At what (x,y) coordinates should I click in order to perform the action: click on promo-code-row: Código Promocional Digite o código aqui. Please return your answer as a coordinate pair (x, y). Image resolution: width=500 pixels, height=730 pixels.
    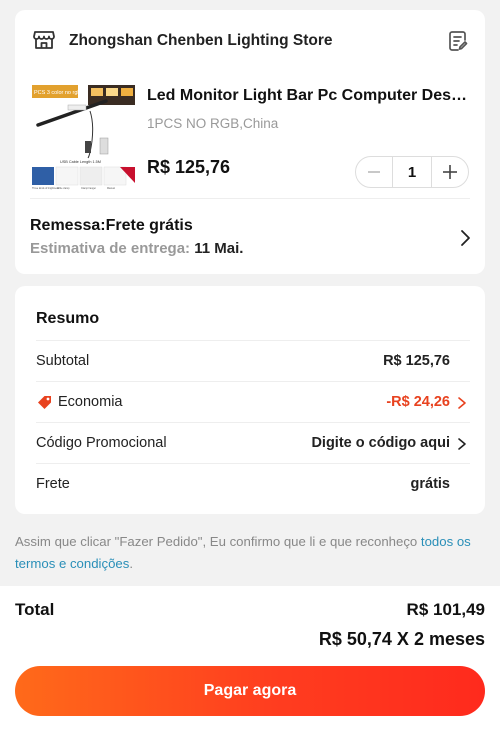
    Looking at the image, I should click on (253, 443).